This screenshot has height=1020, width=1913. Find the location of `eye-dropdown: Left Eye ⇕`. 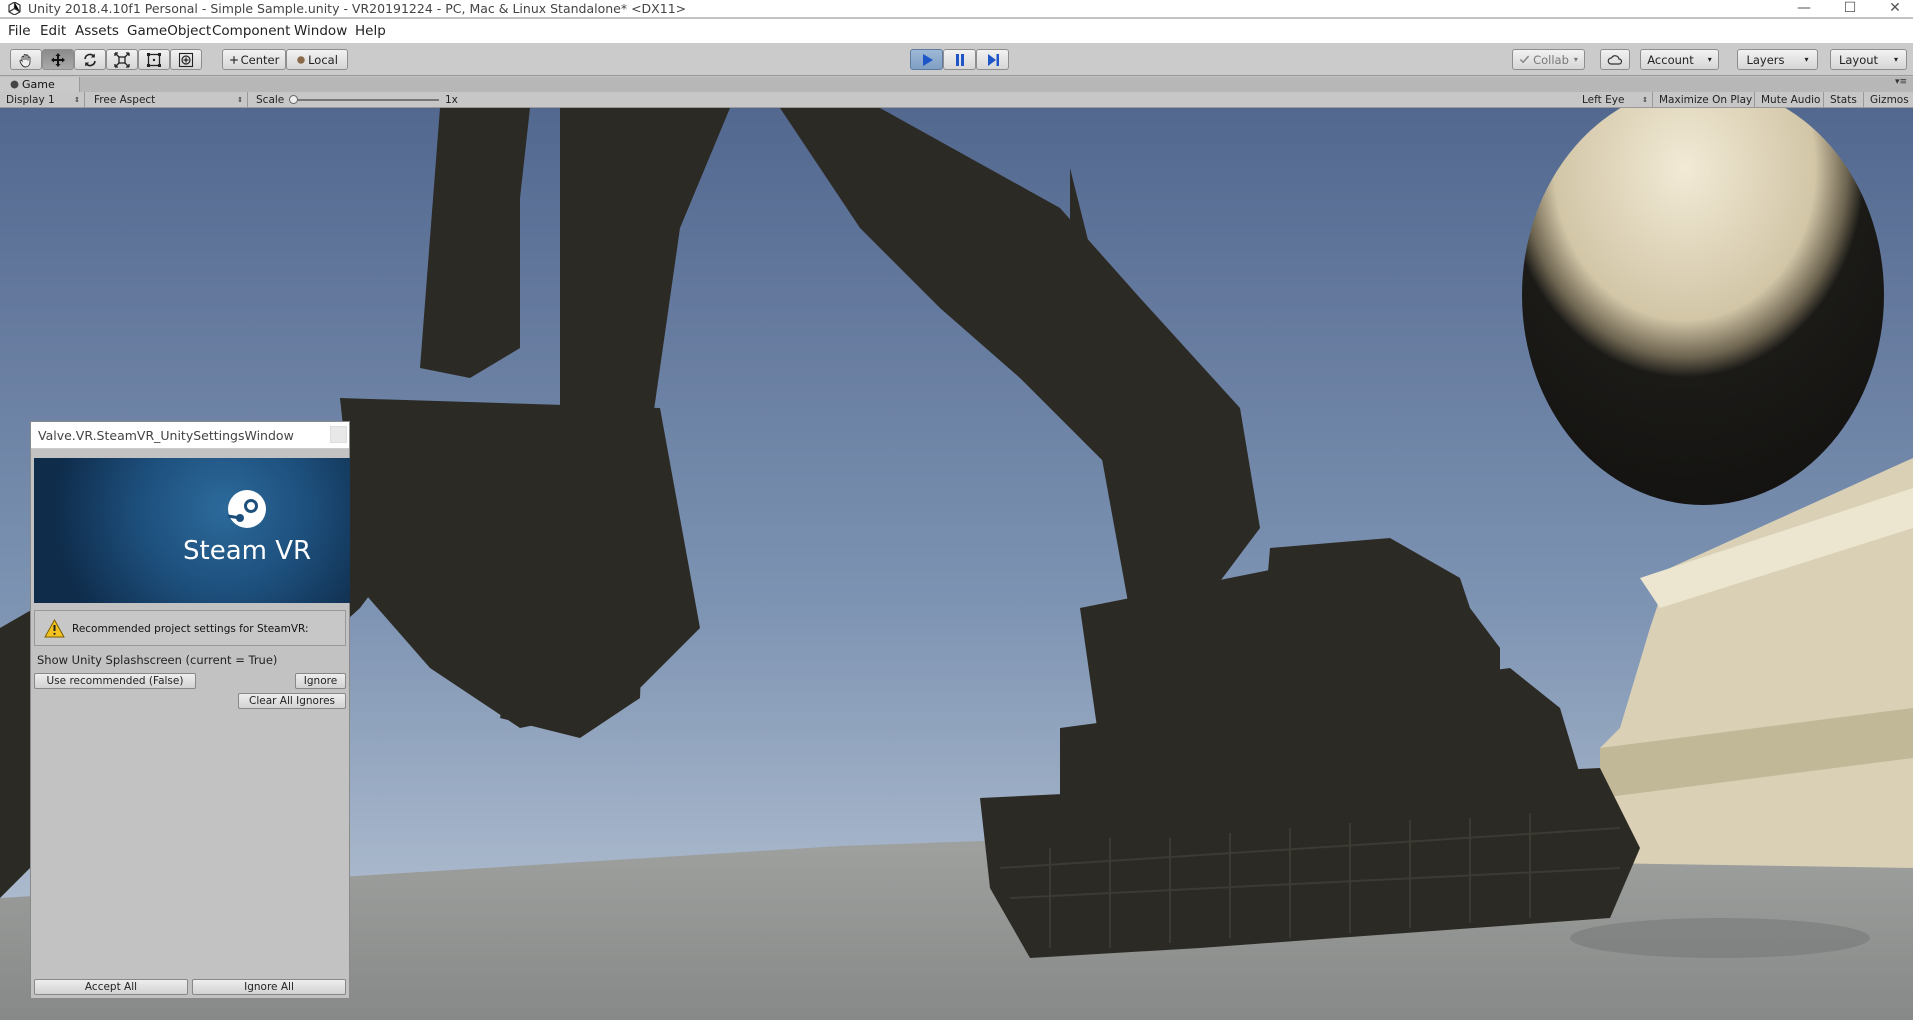

eye-dropdown: Left Eye ⇕ is located at coordinates (1614, 100).